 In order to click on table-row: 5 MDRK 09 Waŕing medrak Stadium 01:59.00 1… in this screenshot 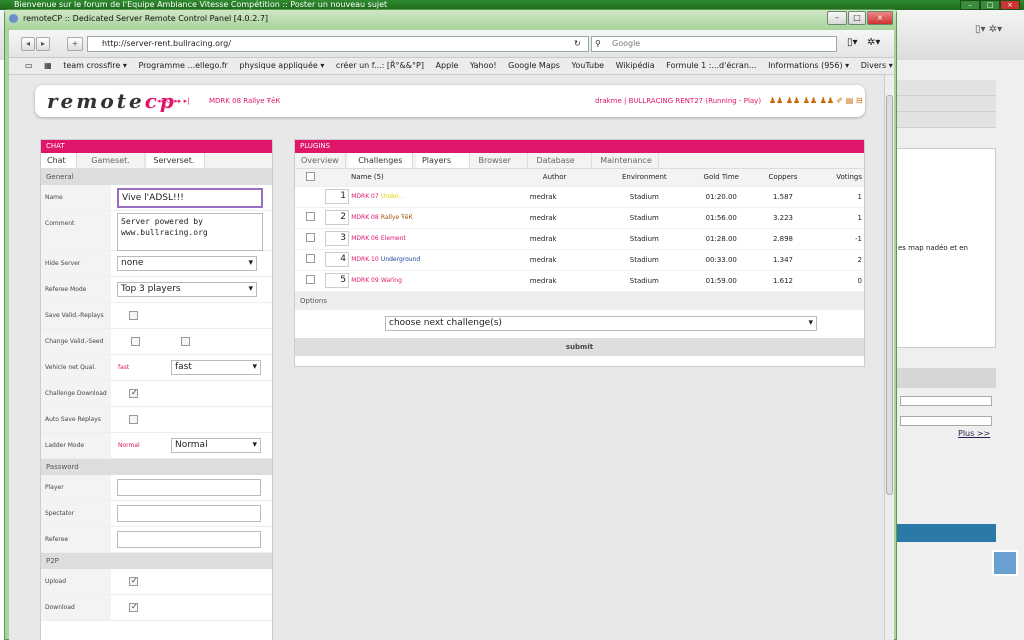, I will do `click(579, 281)`.